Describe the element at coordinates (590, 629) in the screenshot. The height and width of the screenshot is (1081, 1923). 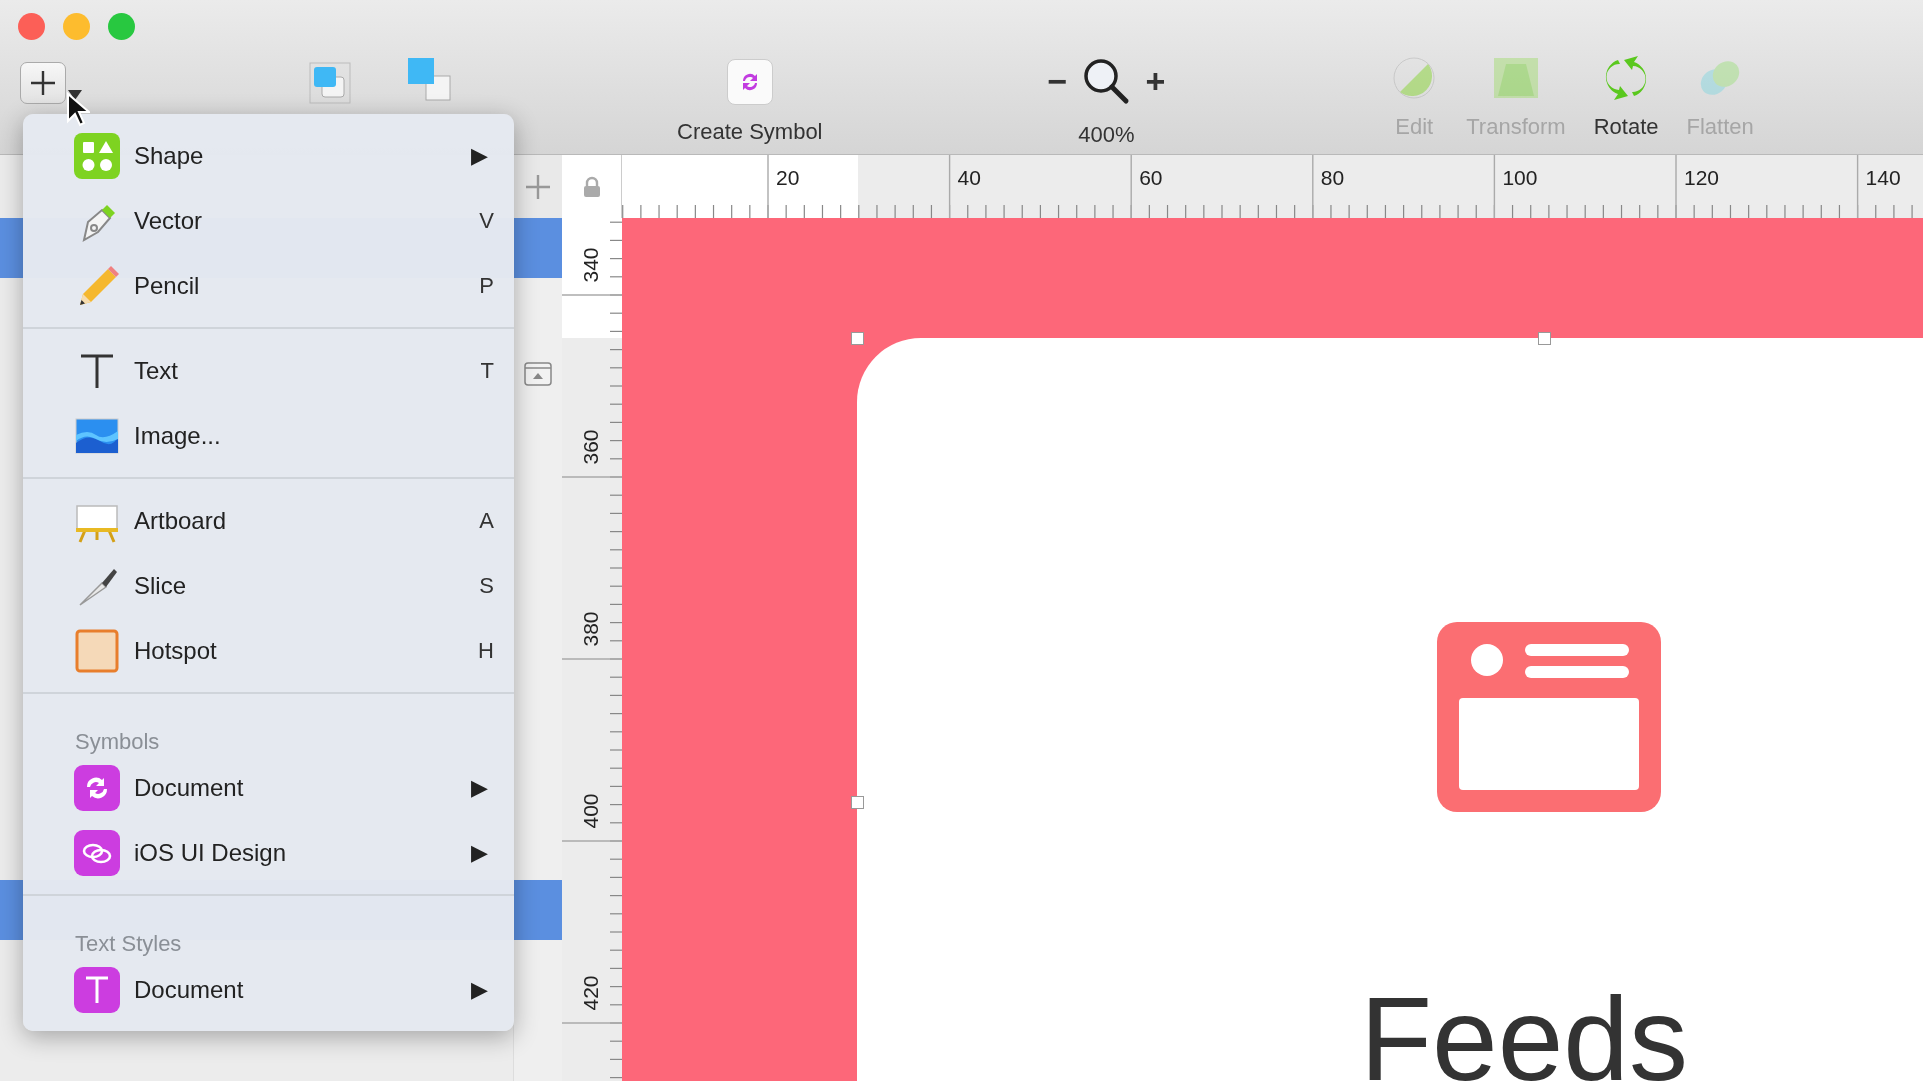
I see `ruler-label: 380` at that location.